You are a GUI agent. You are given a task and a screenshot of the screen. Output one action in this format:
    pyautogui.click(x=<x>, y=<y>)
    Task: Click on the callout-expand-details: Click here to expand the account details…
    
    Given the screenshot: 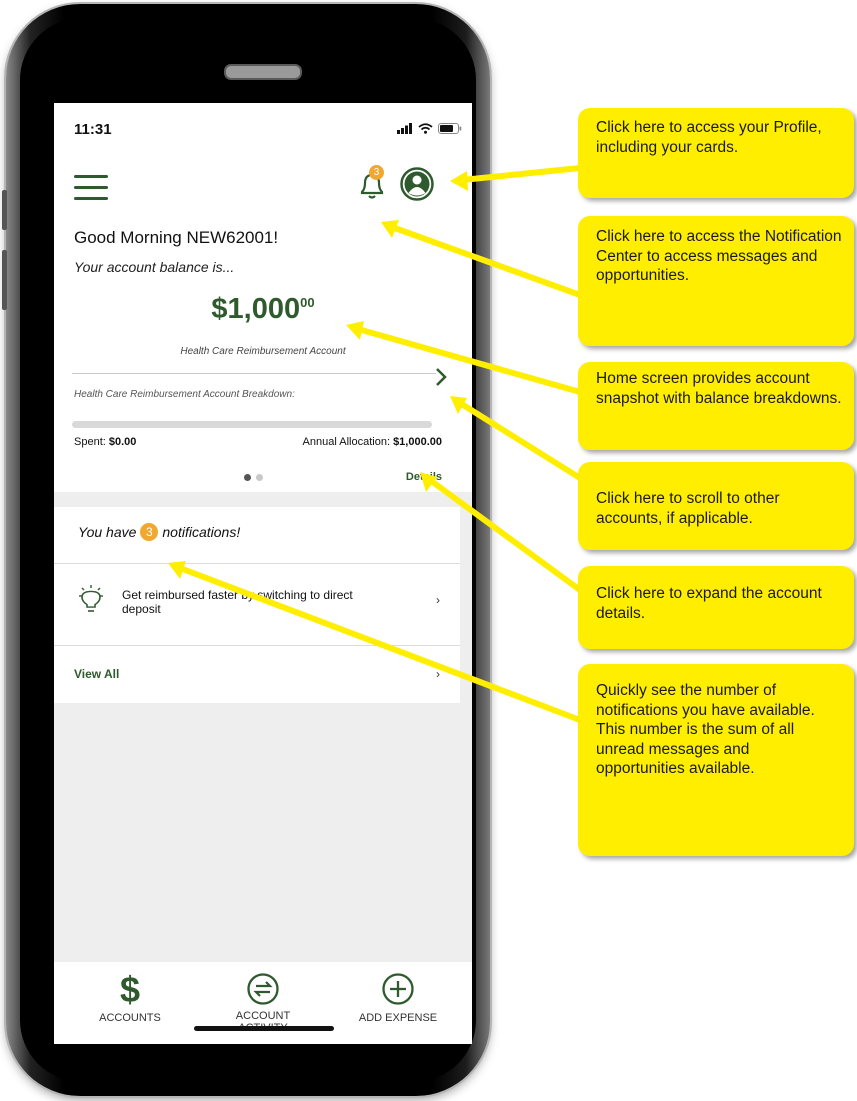 What is the action you would take?
    pyautogui.click(x=716, y=607)
    